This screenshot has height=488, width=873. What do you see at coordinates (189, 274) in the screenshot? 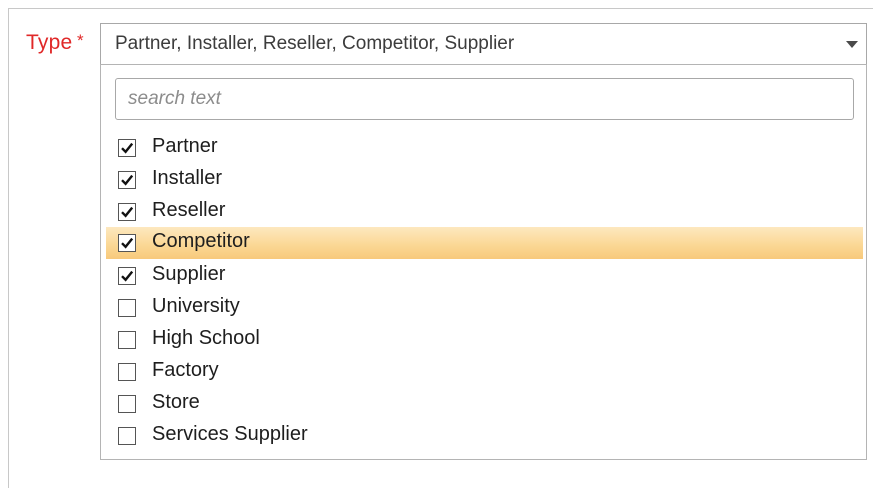
I see `option-label: Supplier` at bounding box center [189, 274].